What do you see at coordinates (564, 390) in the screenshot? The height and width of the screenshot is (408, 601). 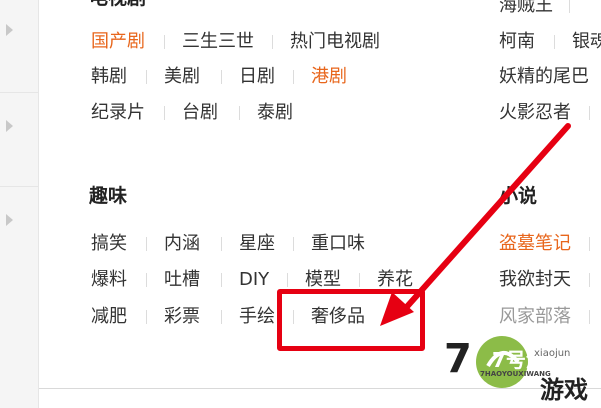 I see `watermark-tag: 游戏` at bounding box center [564, 390].